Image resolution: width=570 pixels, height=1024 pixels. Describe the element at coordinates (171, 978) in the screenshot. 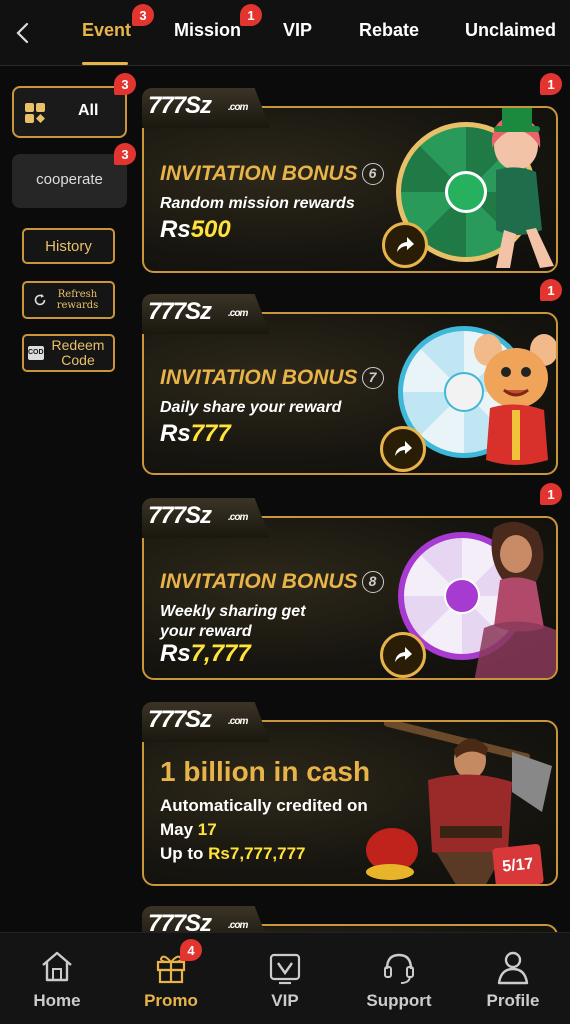

I see `nav-promo: 4 Promo` at that location.